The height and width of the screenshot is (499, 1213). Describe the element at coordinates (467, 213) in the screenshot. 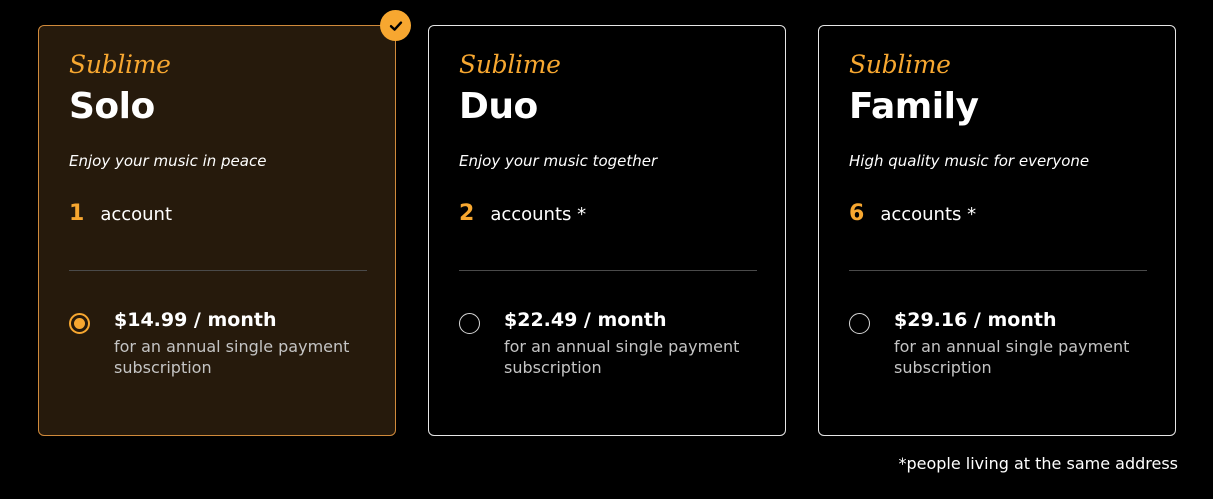

I see `account-count: 2` at that location.